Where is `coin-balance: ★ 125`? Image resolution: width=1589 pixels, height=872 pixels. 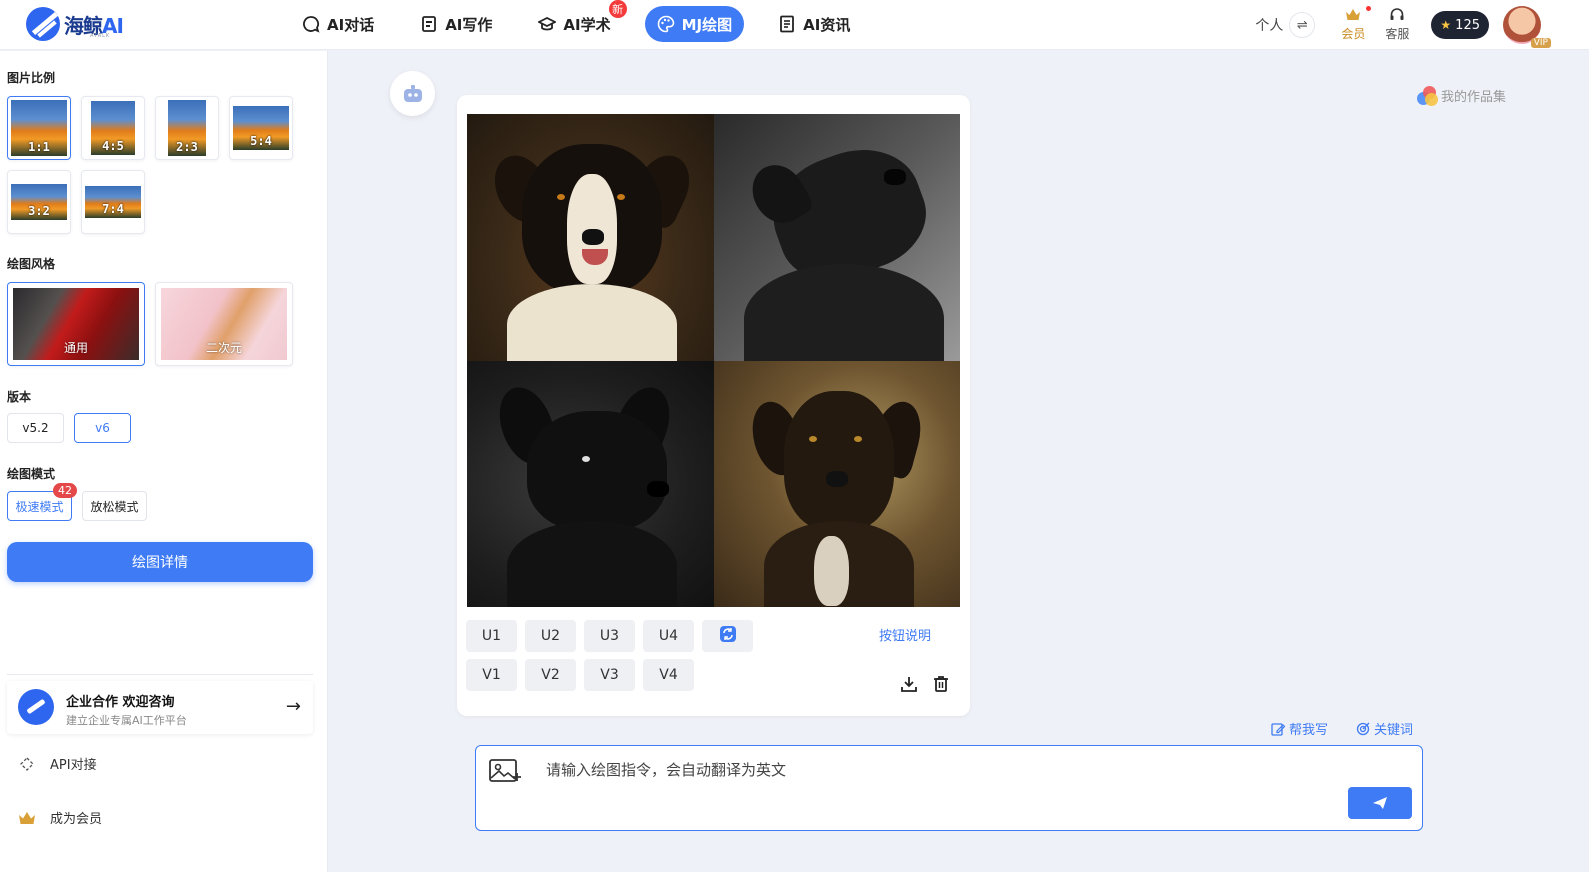 coin-balance: ★ 125 is located at coordinates (1460, 25).